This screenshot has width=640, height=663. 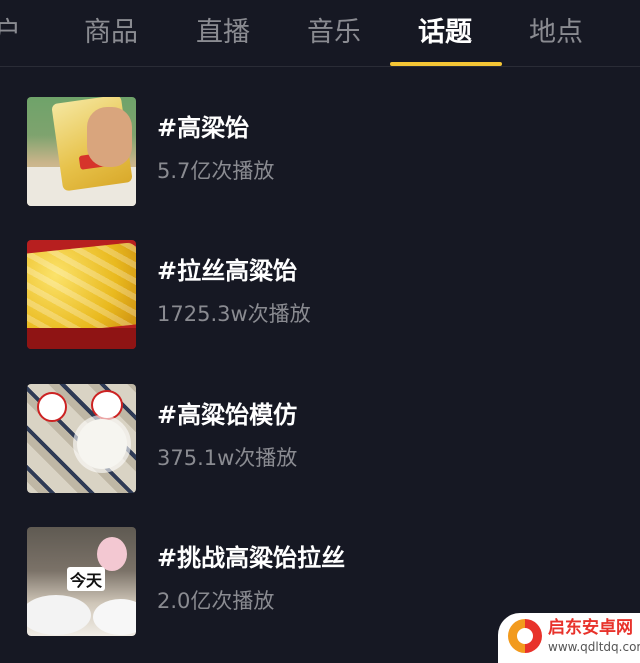 I want to click on topic-thumbnail: 今天, so click(x=81, y=581).